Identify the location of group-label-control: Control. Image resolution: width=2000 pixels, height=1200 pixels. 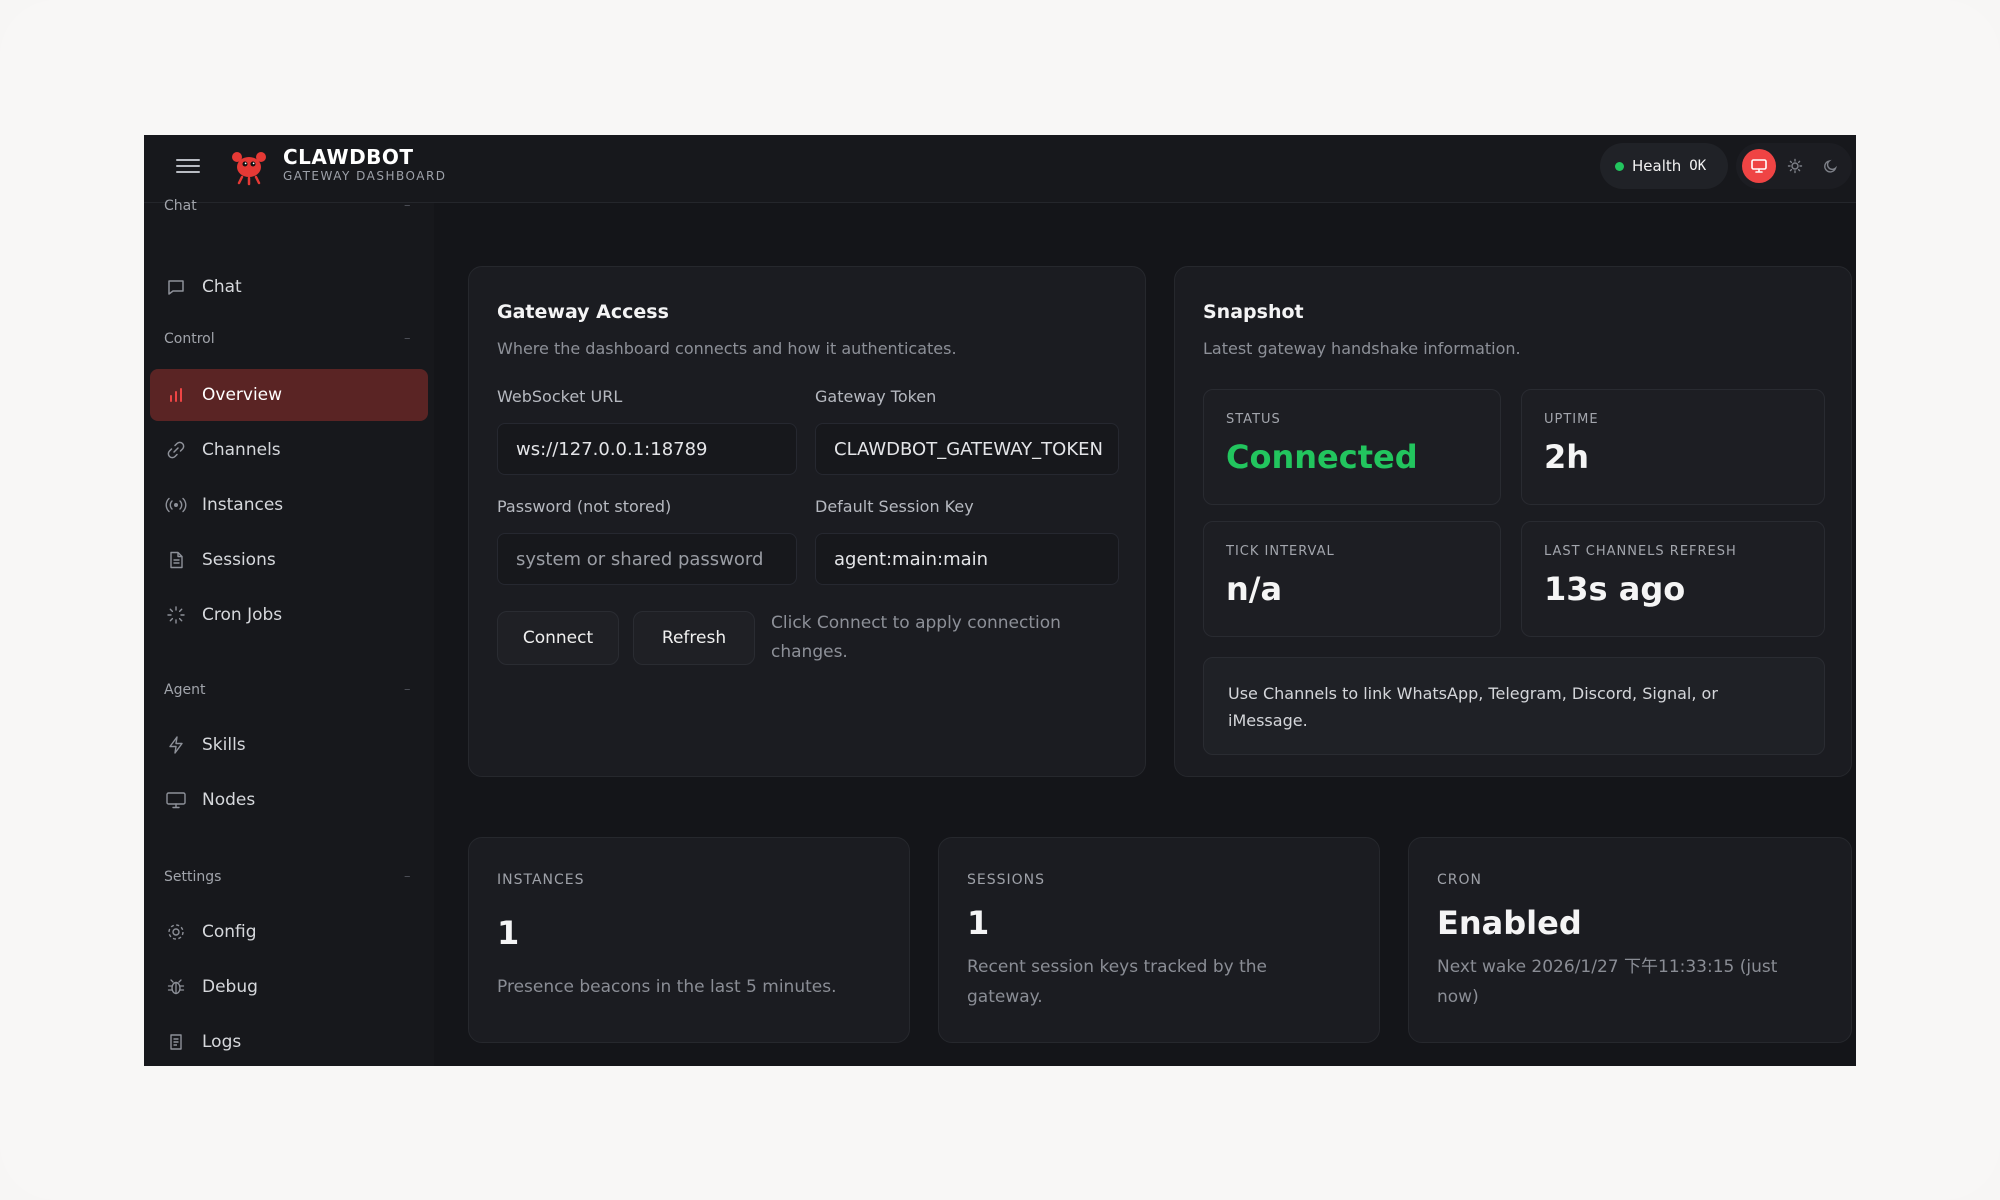
(189, 339).